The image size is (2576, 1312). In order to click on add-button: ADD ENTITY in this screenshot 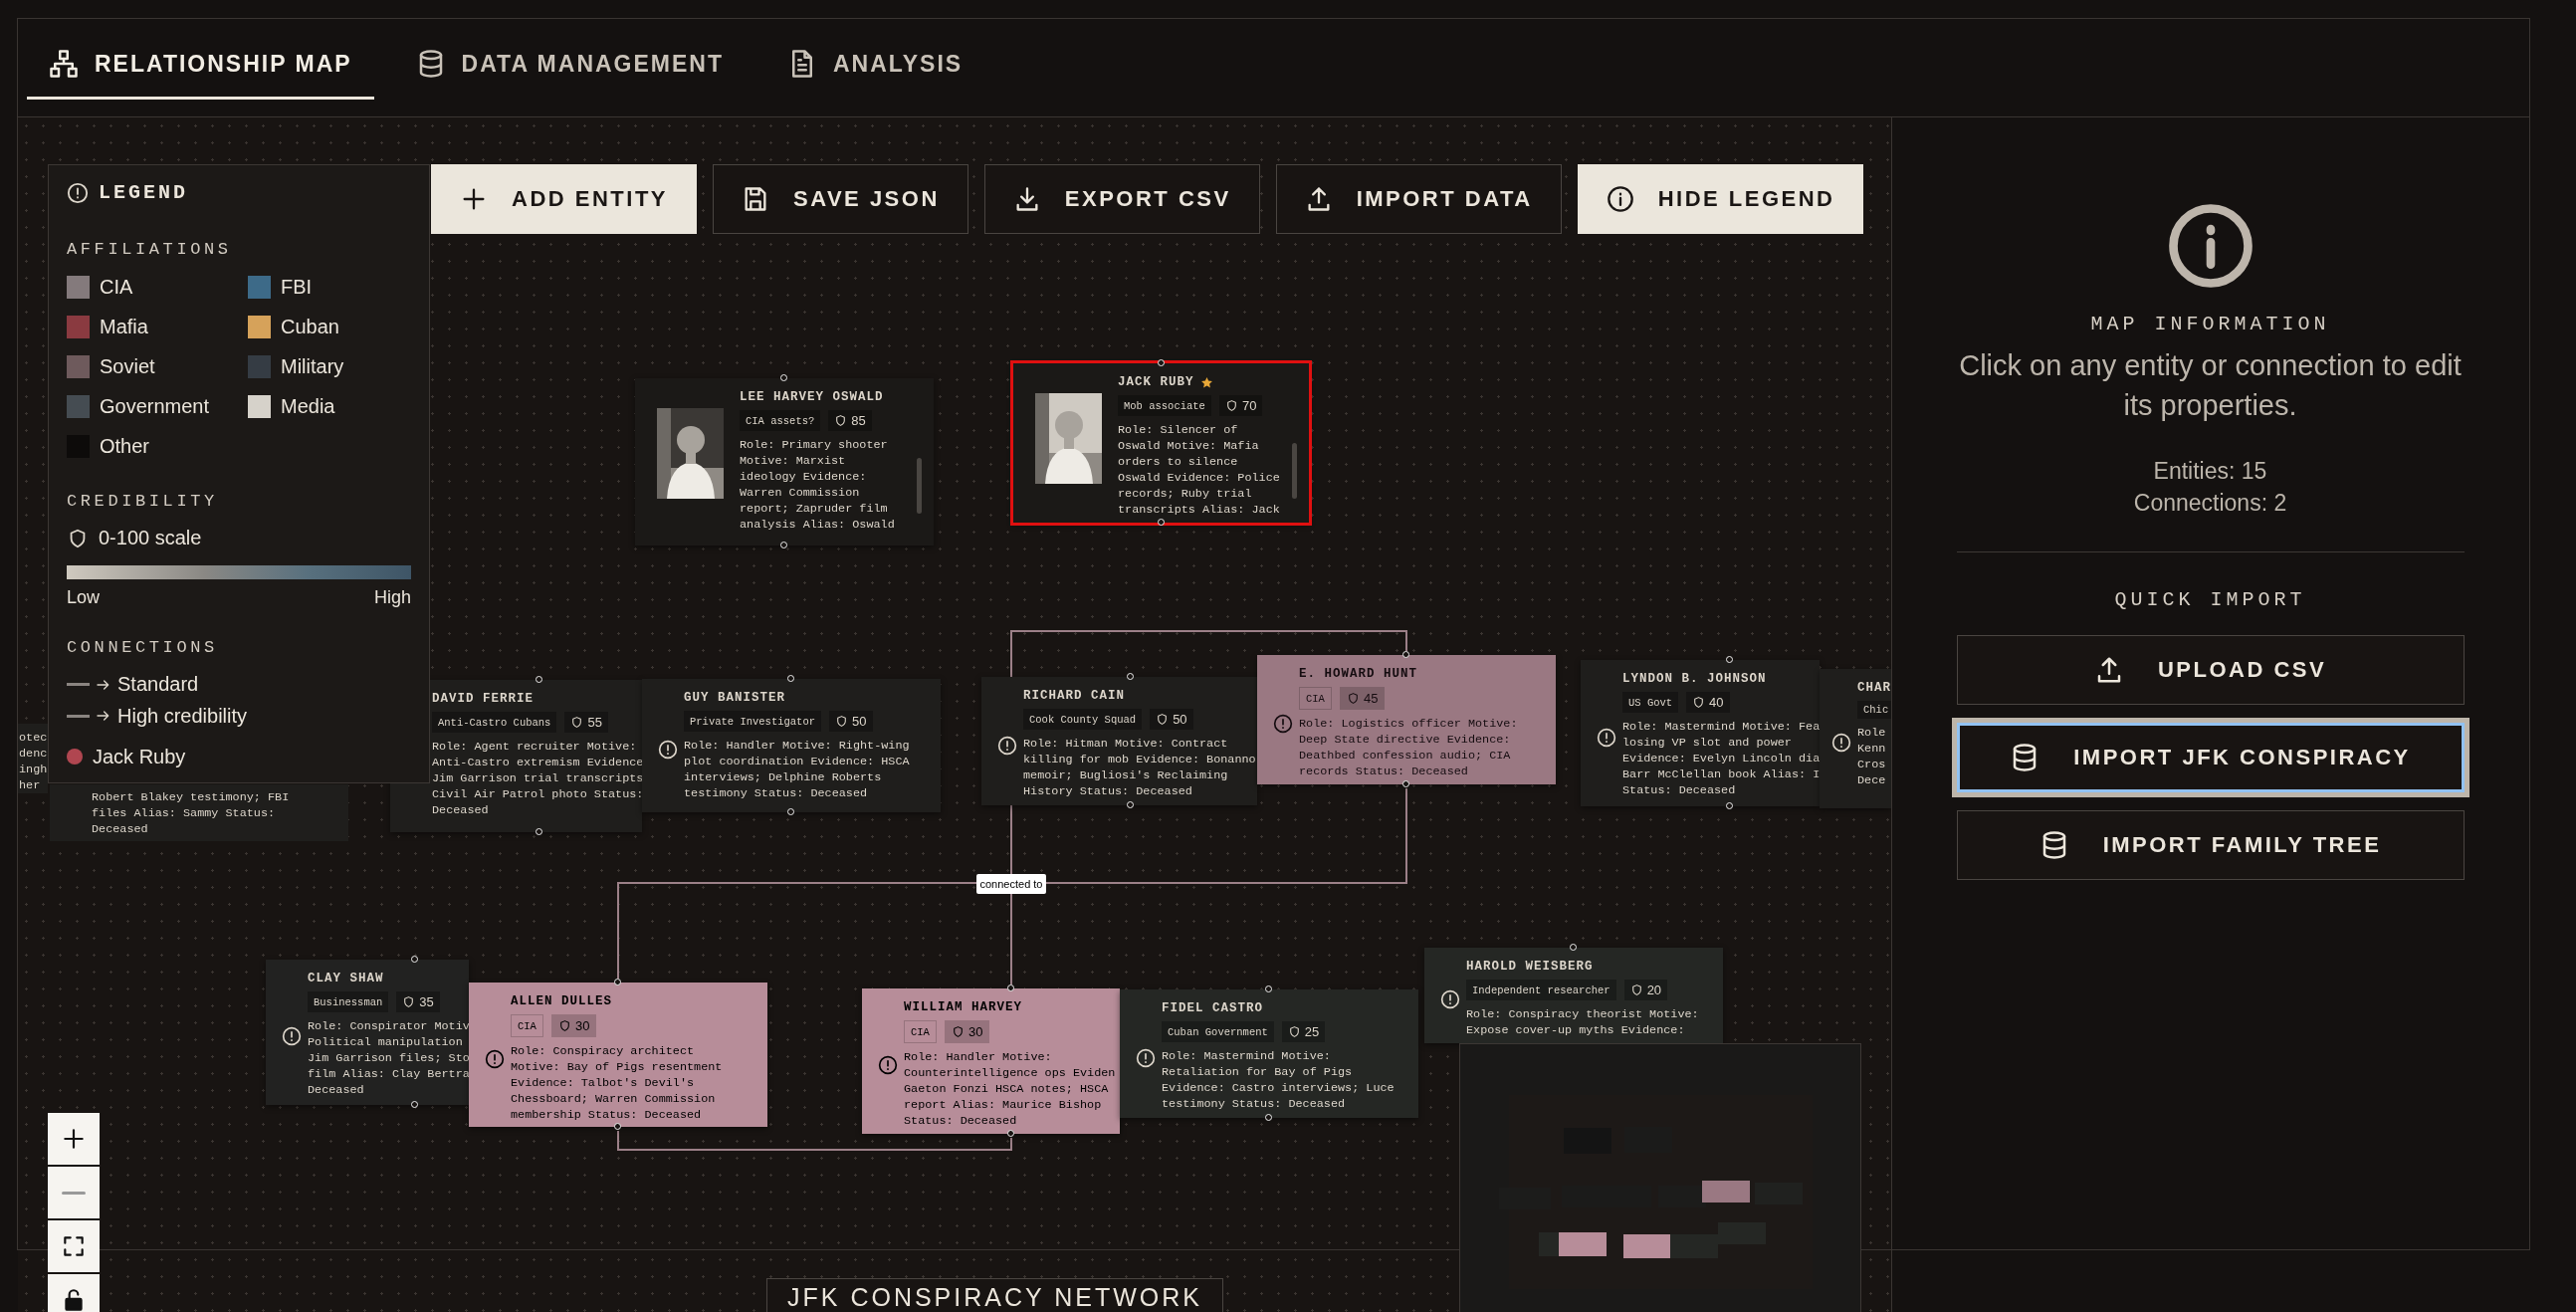, I will do `click(564, 199)`.